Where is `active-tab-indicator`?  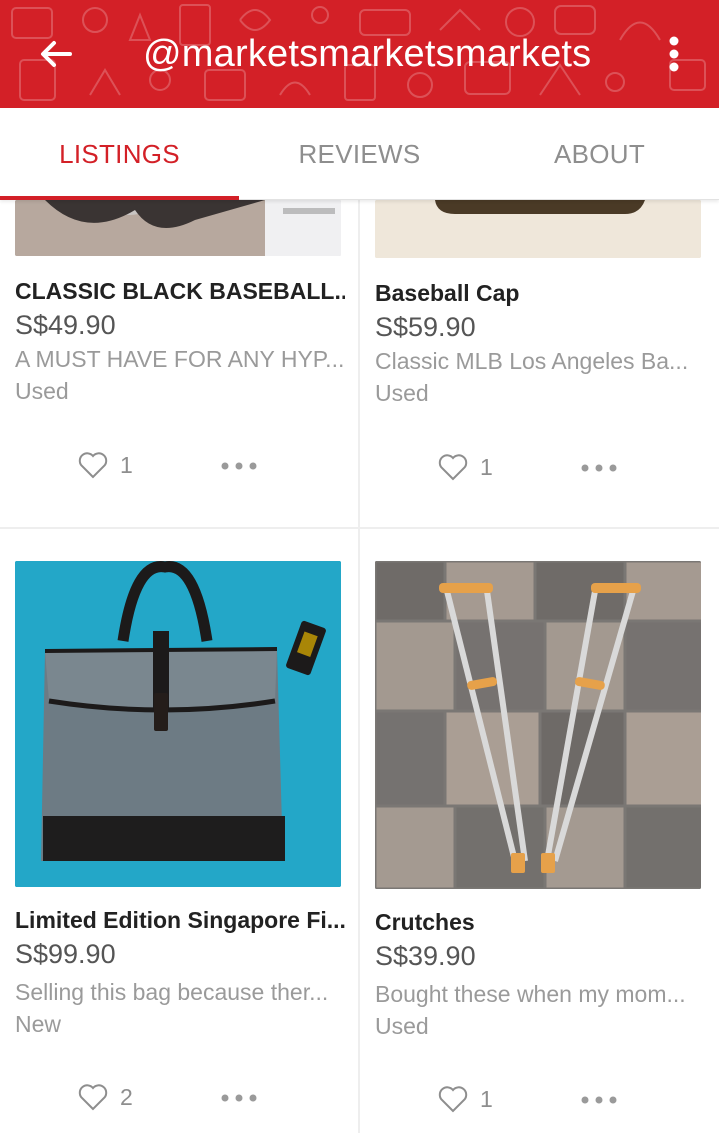
active-tab-indicator is located at coordinates (119, 198).